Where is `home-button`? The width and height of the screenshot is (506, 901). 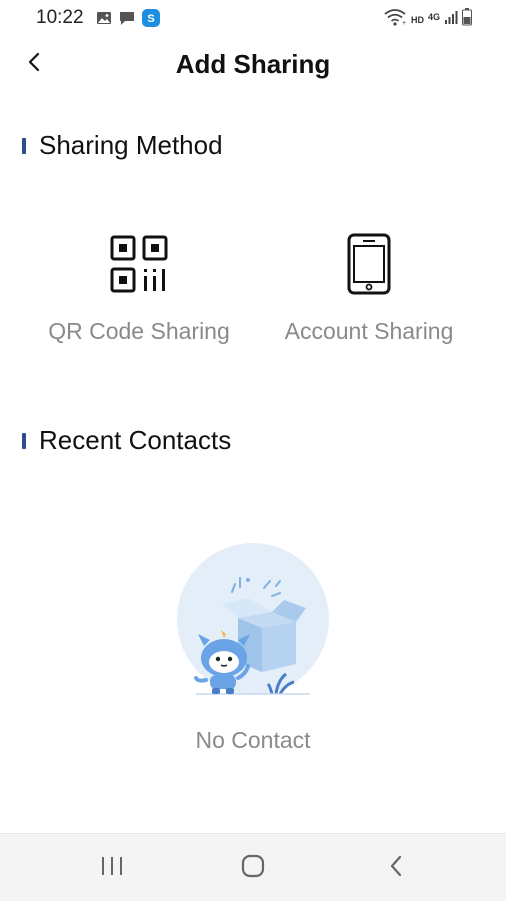
home-button is located at coordinates (253, 868).